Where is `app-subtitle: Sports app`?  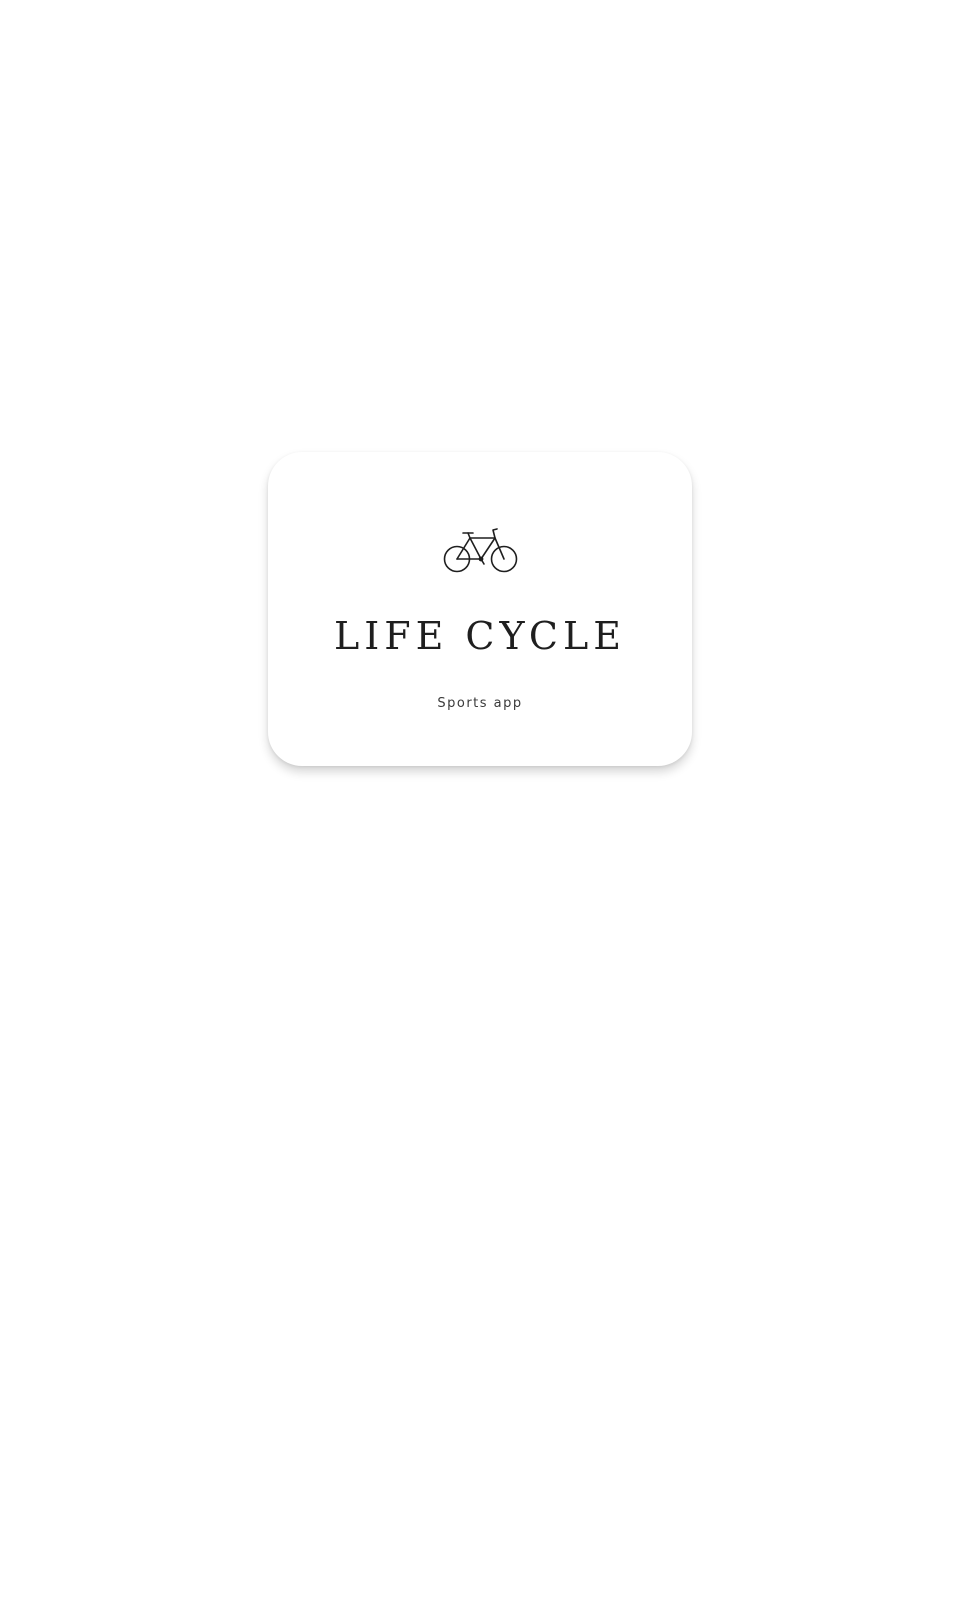
app-subtitle: Sports app is located at coordinates (480, 703).